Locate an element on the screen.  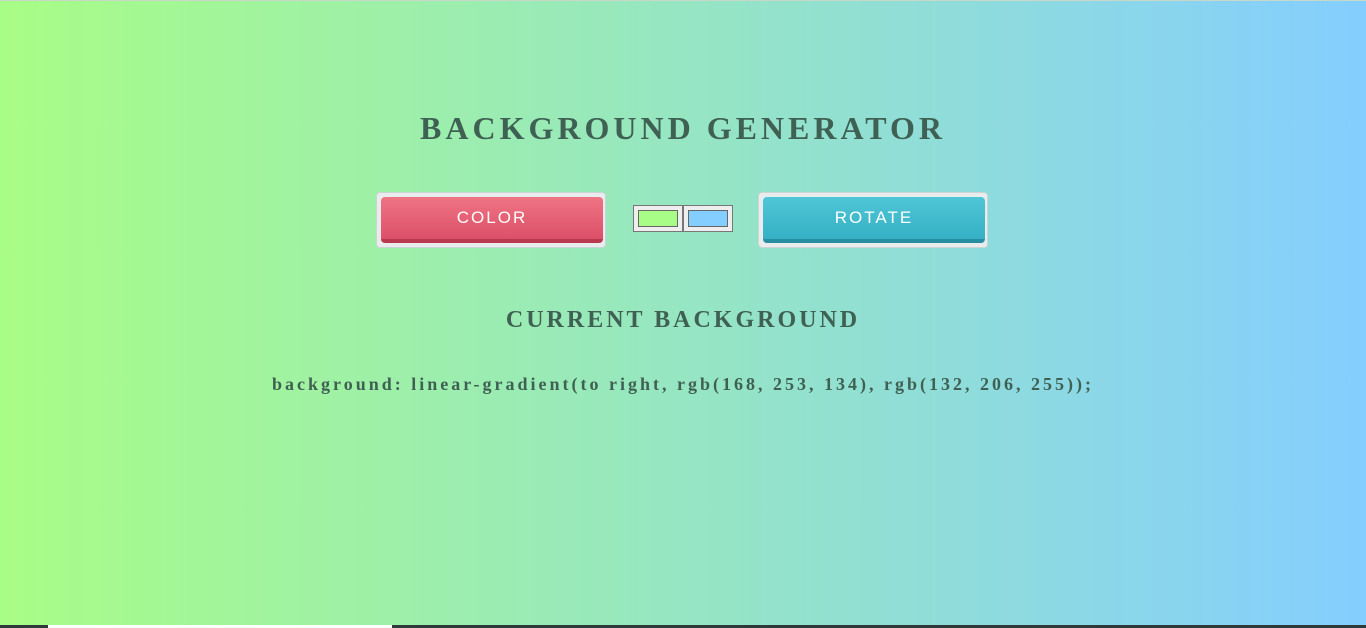
page-title: BACKGROUND GENERATOR is located at coordinates (683, 128).